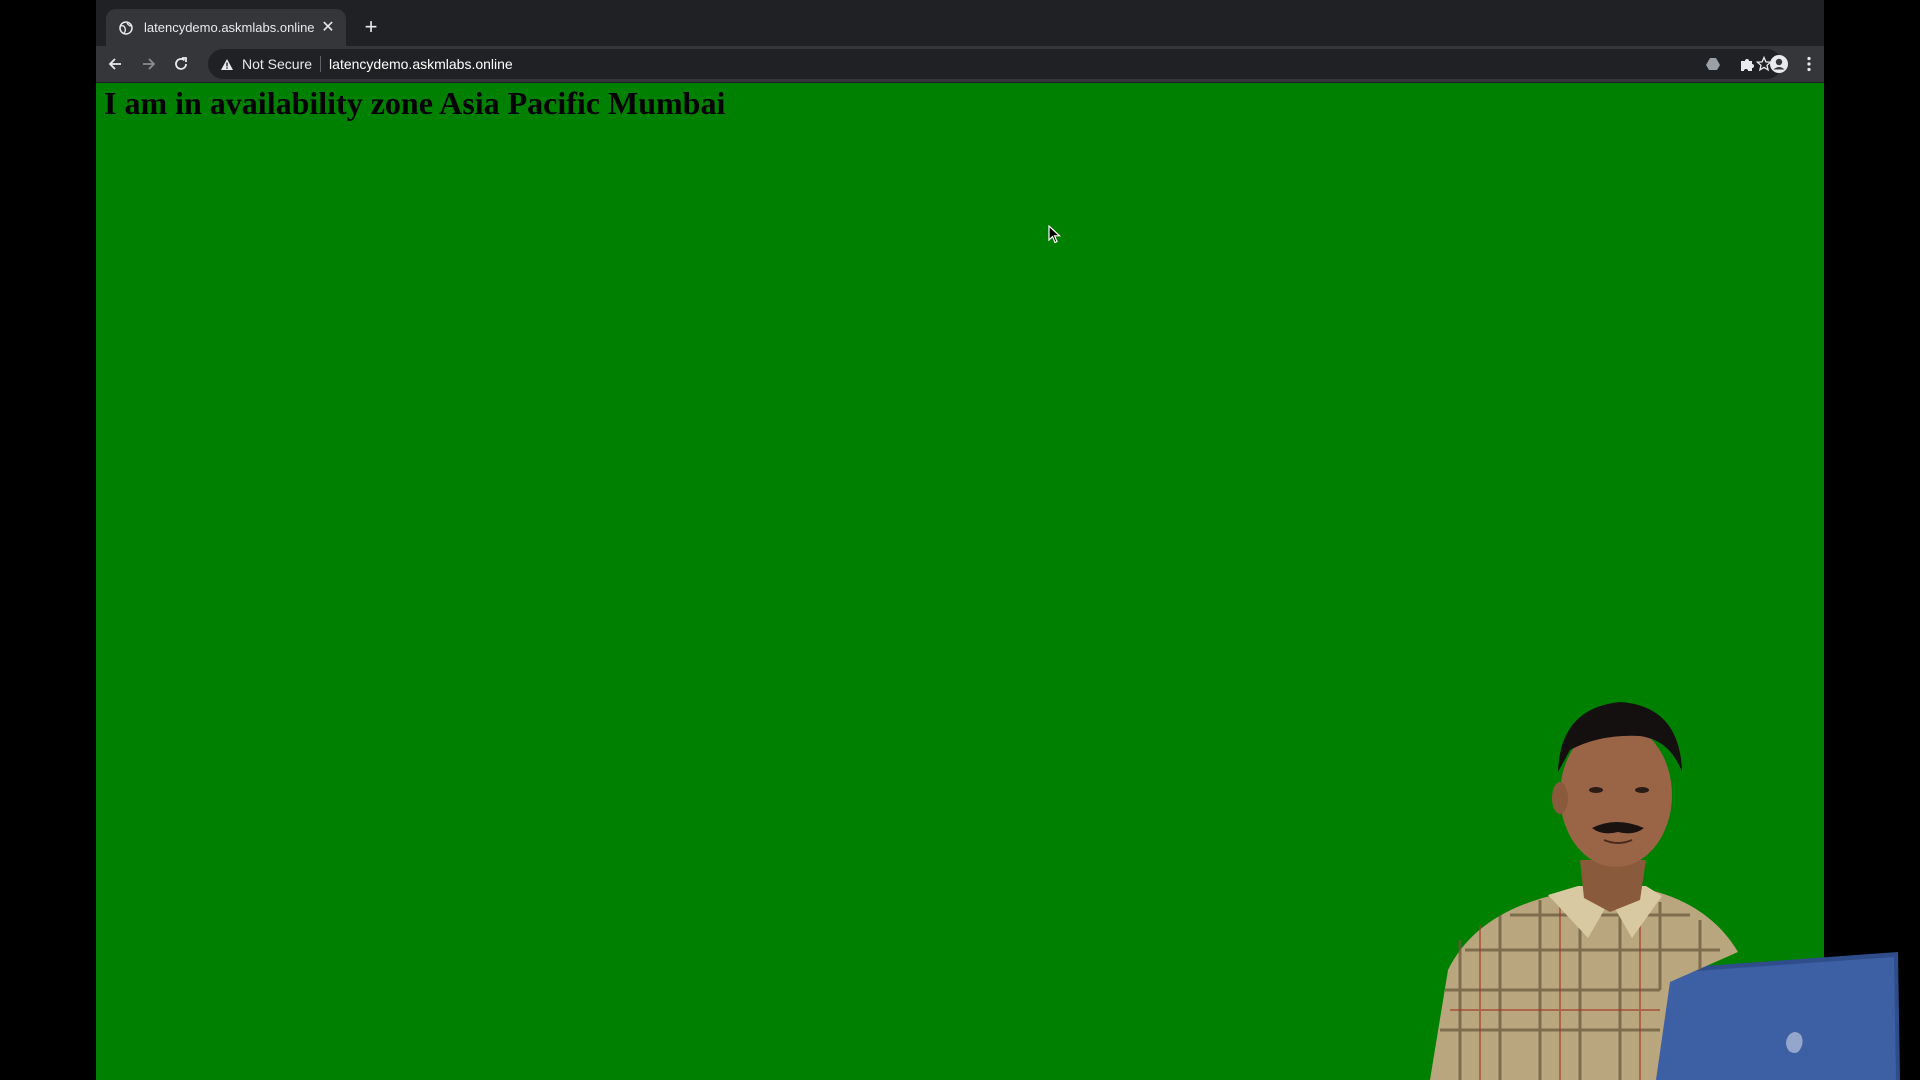  I want to click on security-status-label: Not Secure, so click(277, 64).